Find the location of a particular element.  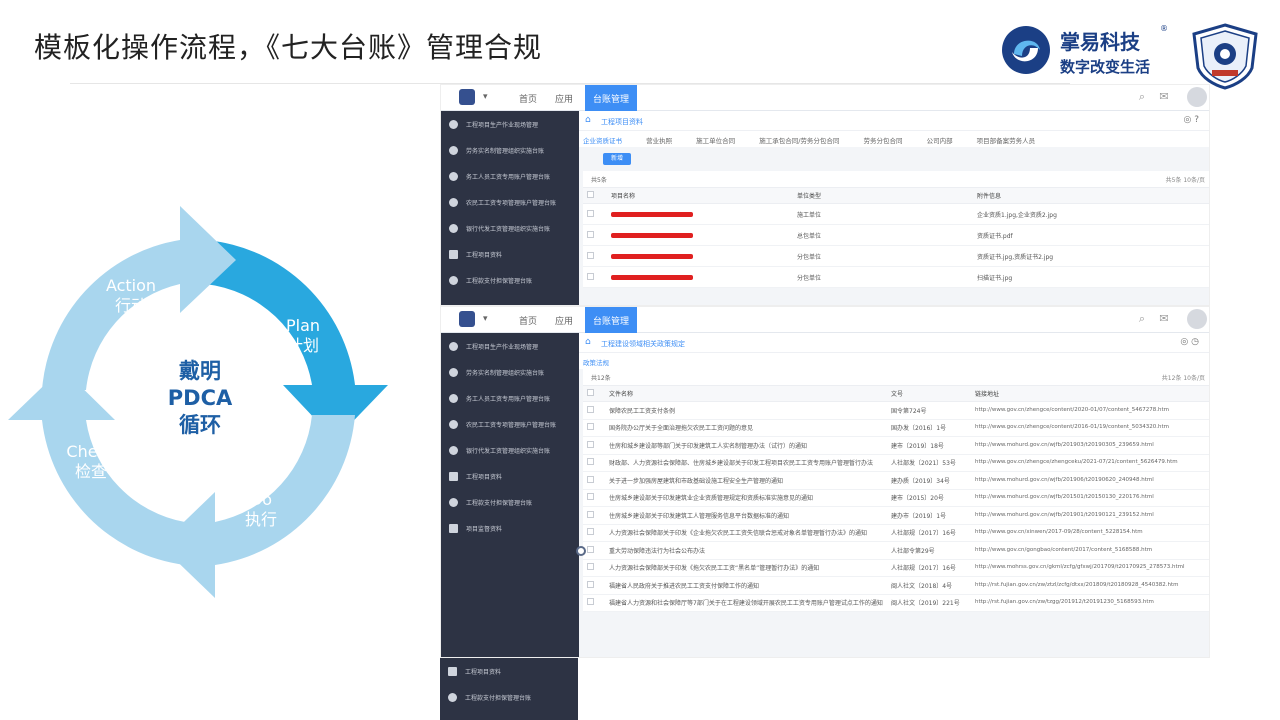

file-name: 住房城乡建设部关于印发建筑业企业资质管理规定和资质标准实施意见的通知 is located at coordinates (746, 498).